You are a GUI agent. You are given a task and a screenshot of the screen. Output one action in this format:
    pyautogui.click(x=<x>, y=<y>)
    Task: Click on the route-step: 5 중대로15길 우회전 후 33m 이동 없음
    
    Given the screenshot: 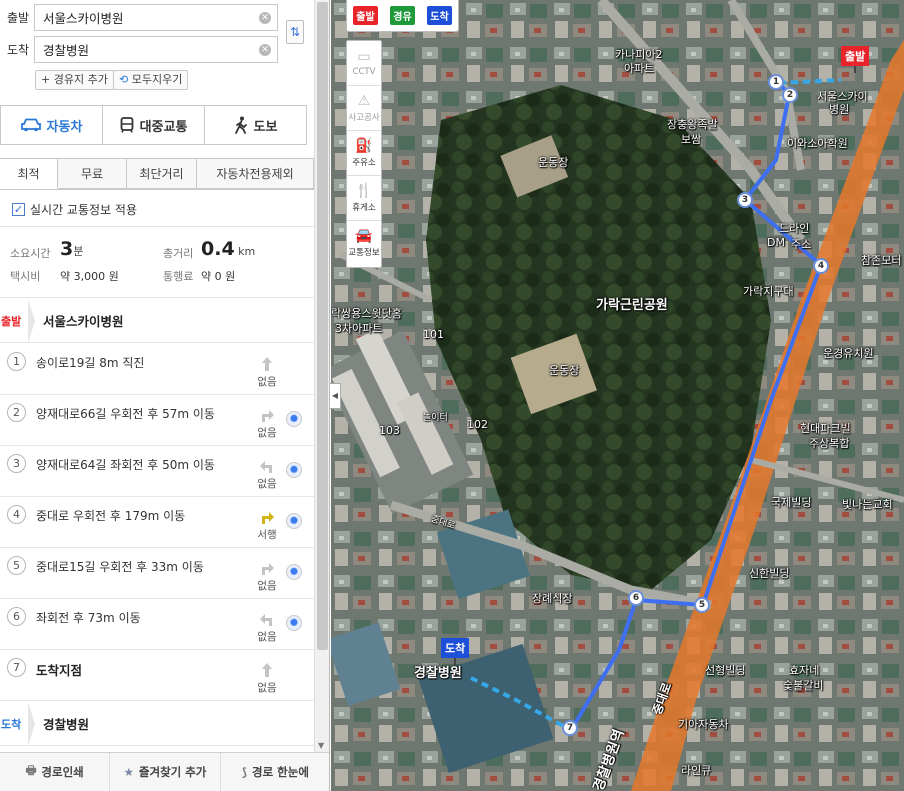 What is the action you would take?
    pyautogui.click(x=157, y=573)
    